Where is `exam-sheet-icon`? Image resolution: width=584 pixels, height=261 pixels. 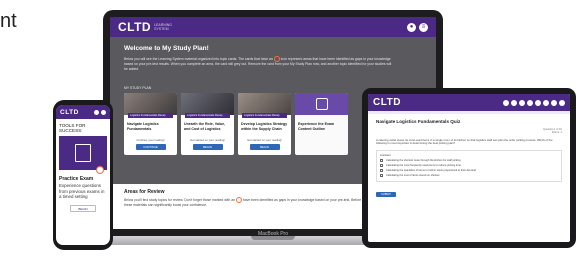 exam-sheet-icon is located at coordinates (83, 153).